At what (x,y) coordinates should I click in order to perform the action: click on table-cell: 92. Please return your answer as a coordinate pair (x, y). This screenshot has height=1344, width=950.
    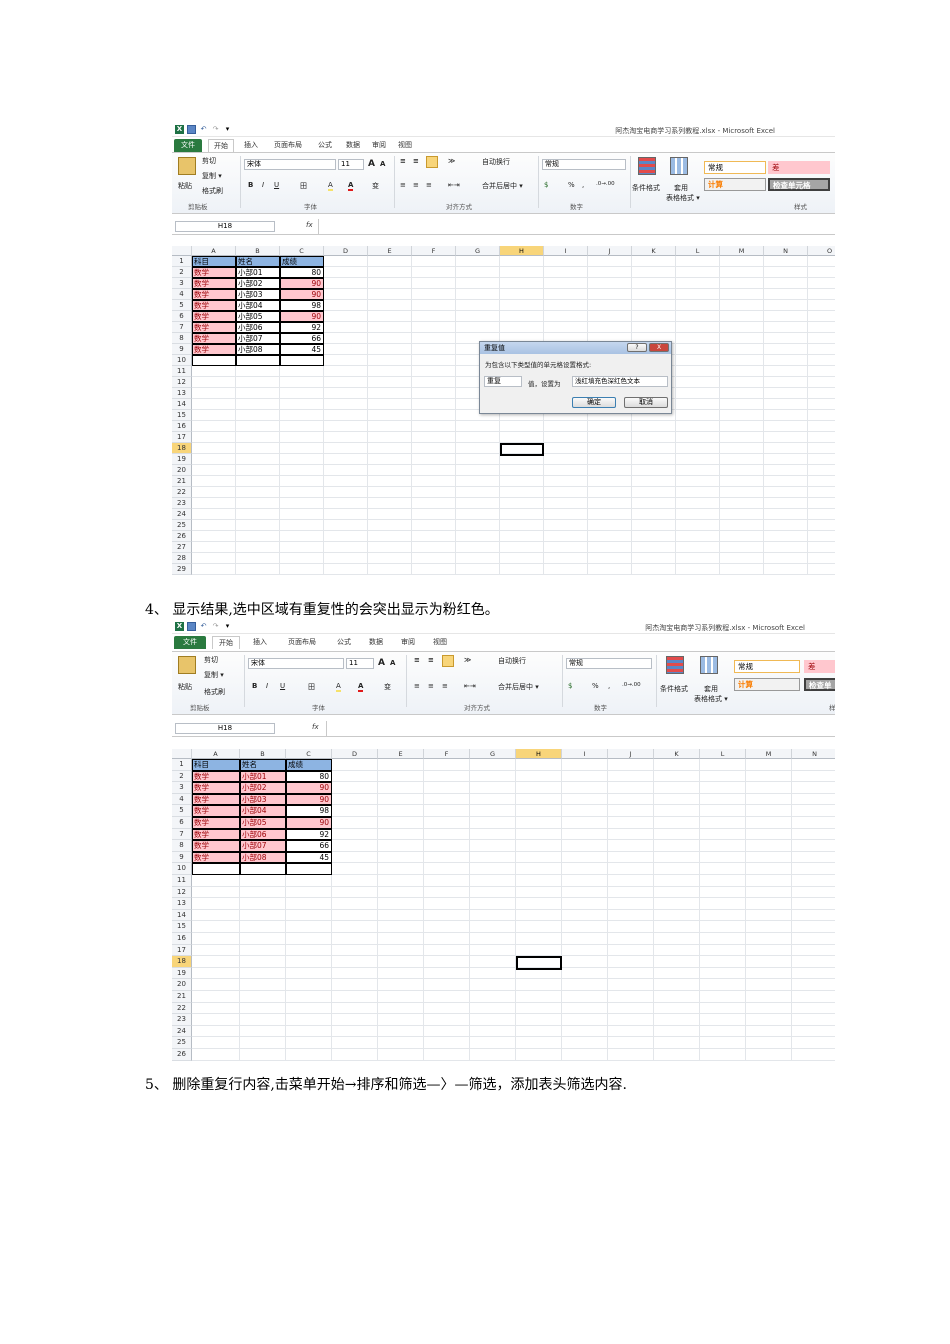
    Looking at the image, I should click on (309, 834).